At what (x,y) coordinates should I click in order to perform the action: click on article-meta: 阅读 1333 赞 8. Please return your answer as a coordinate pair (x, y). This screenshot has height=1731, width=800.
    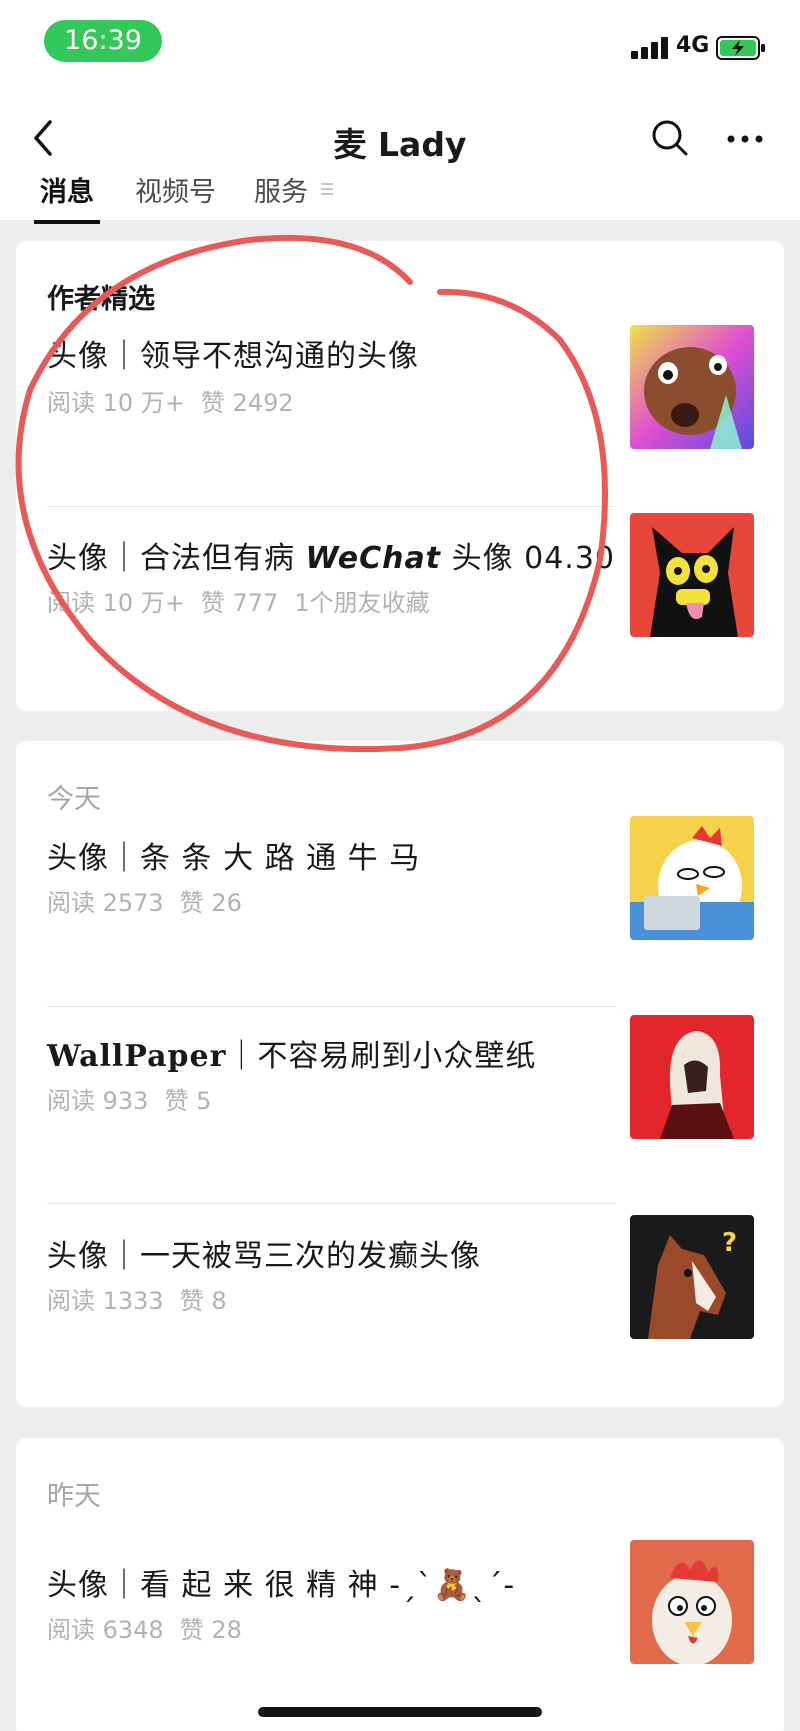
    Looking at the image, I should click on (145, 1298).